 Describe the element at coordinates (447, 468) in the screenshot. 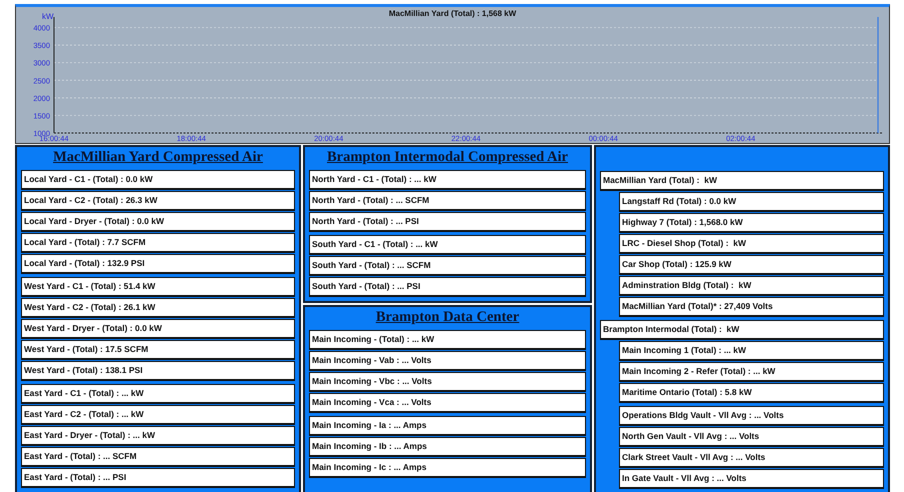

I see `reading-label: Main Incoming - Ic : ... Amps` at that location.